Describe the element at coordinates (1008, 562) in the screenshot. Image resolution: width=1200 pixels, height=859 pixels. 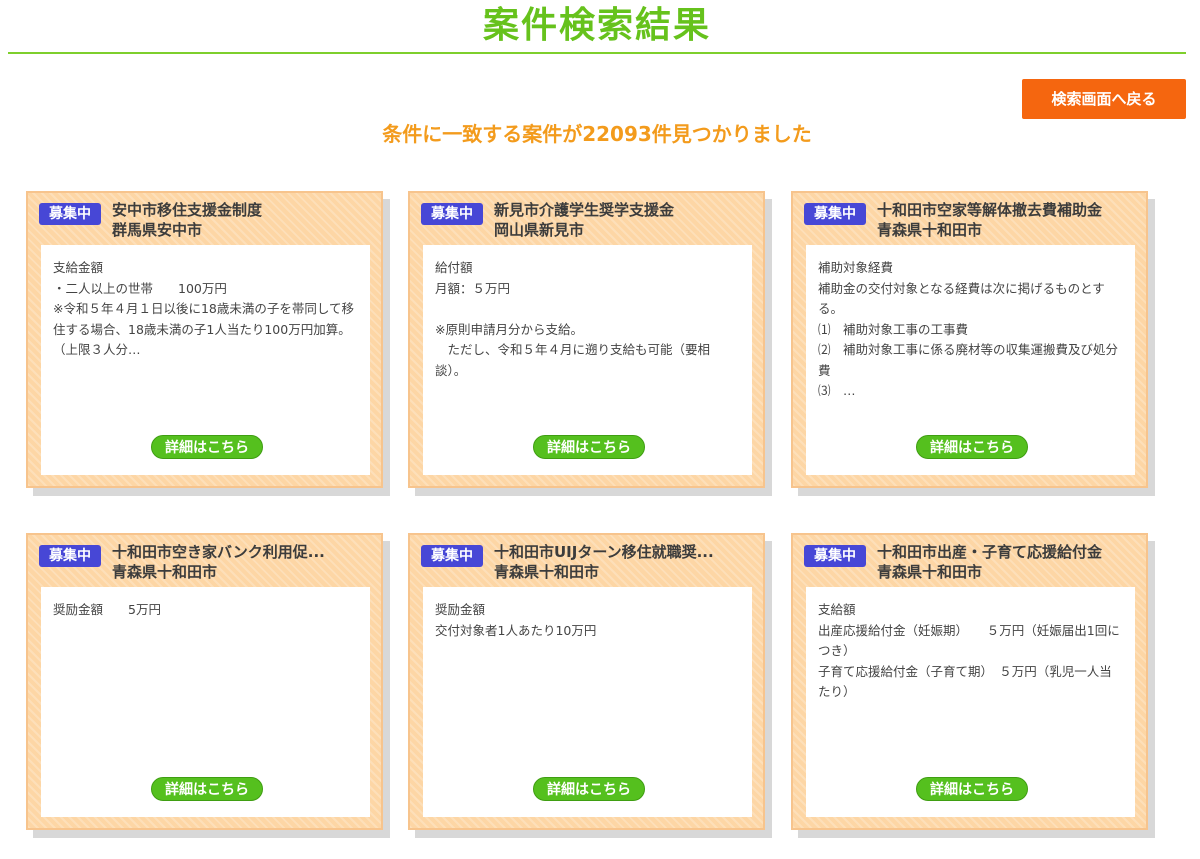
I see `card-heading: 十和田市出産・子育て応援給付金 青森県十和田市` at that location.